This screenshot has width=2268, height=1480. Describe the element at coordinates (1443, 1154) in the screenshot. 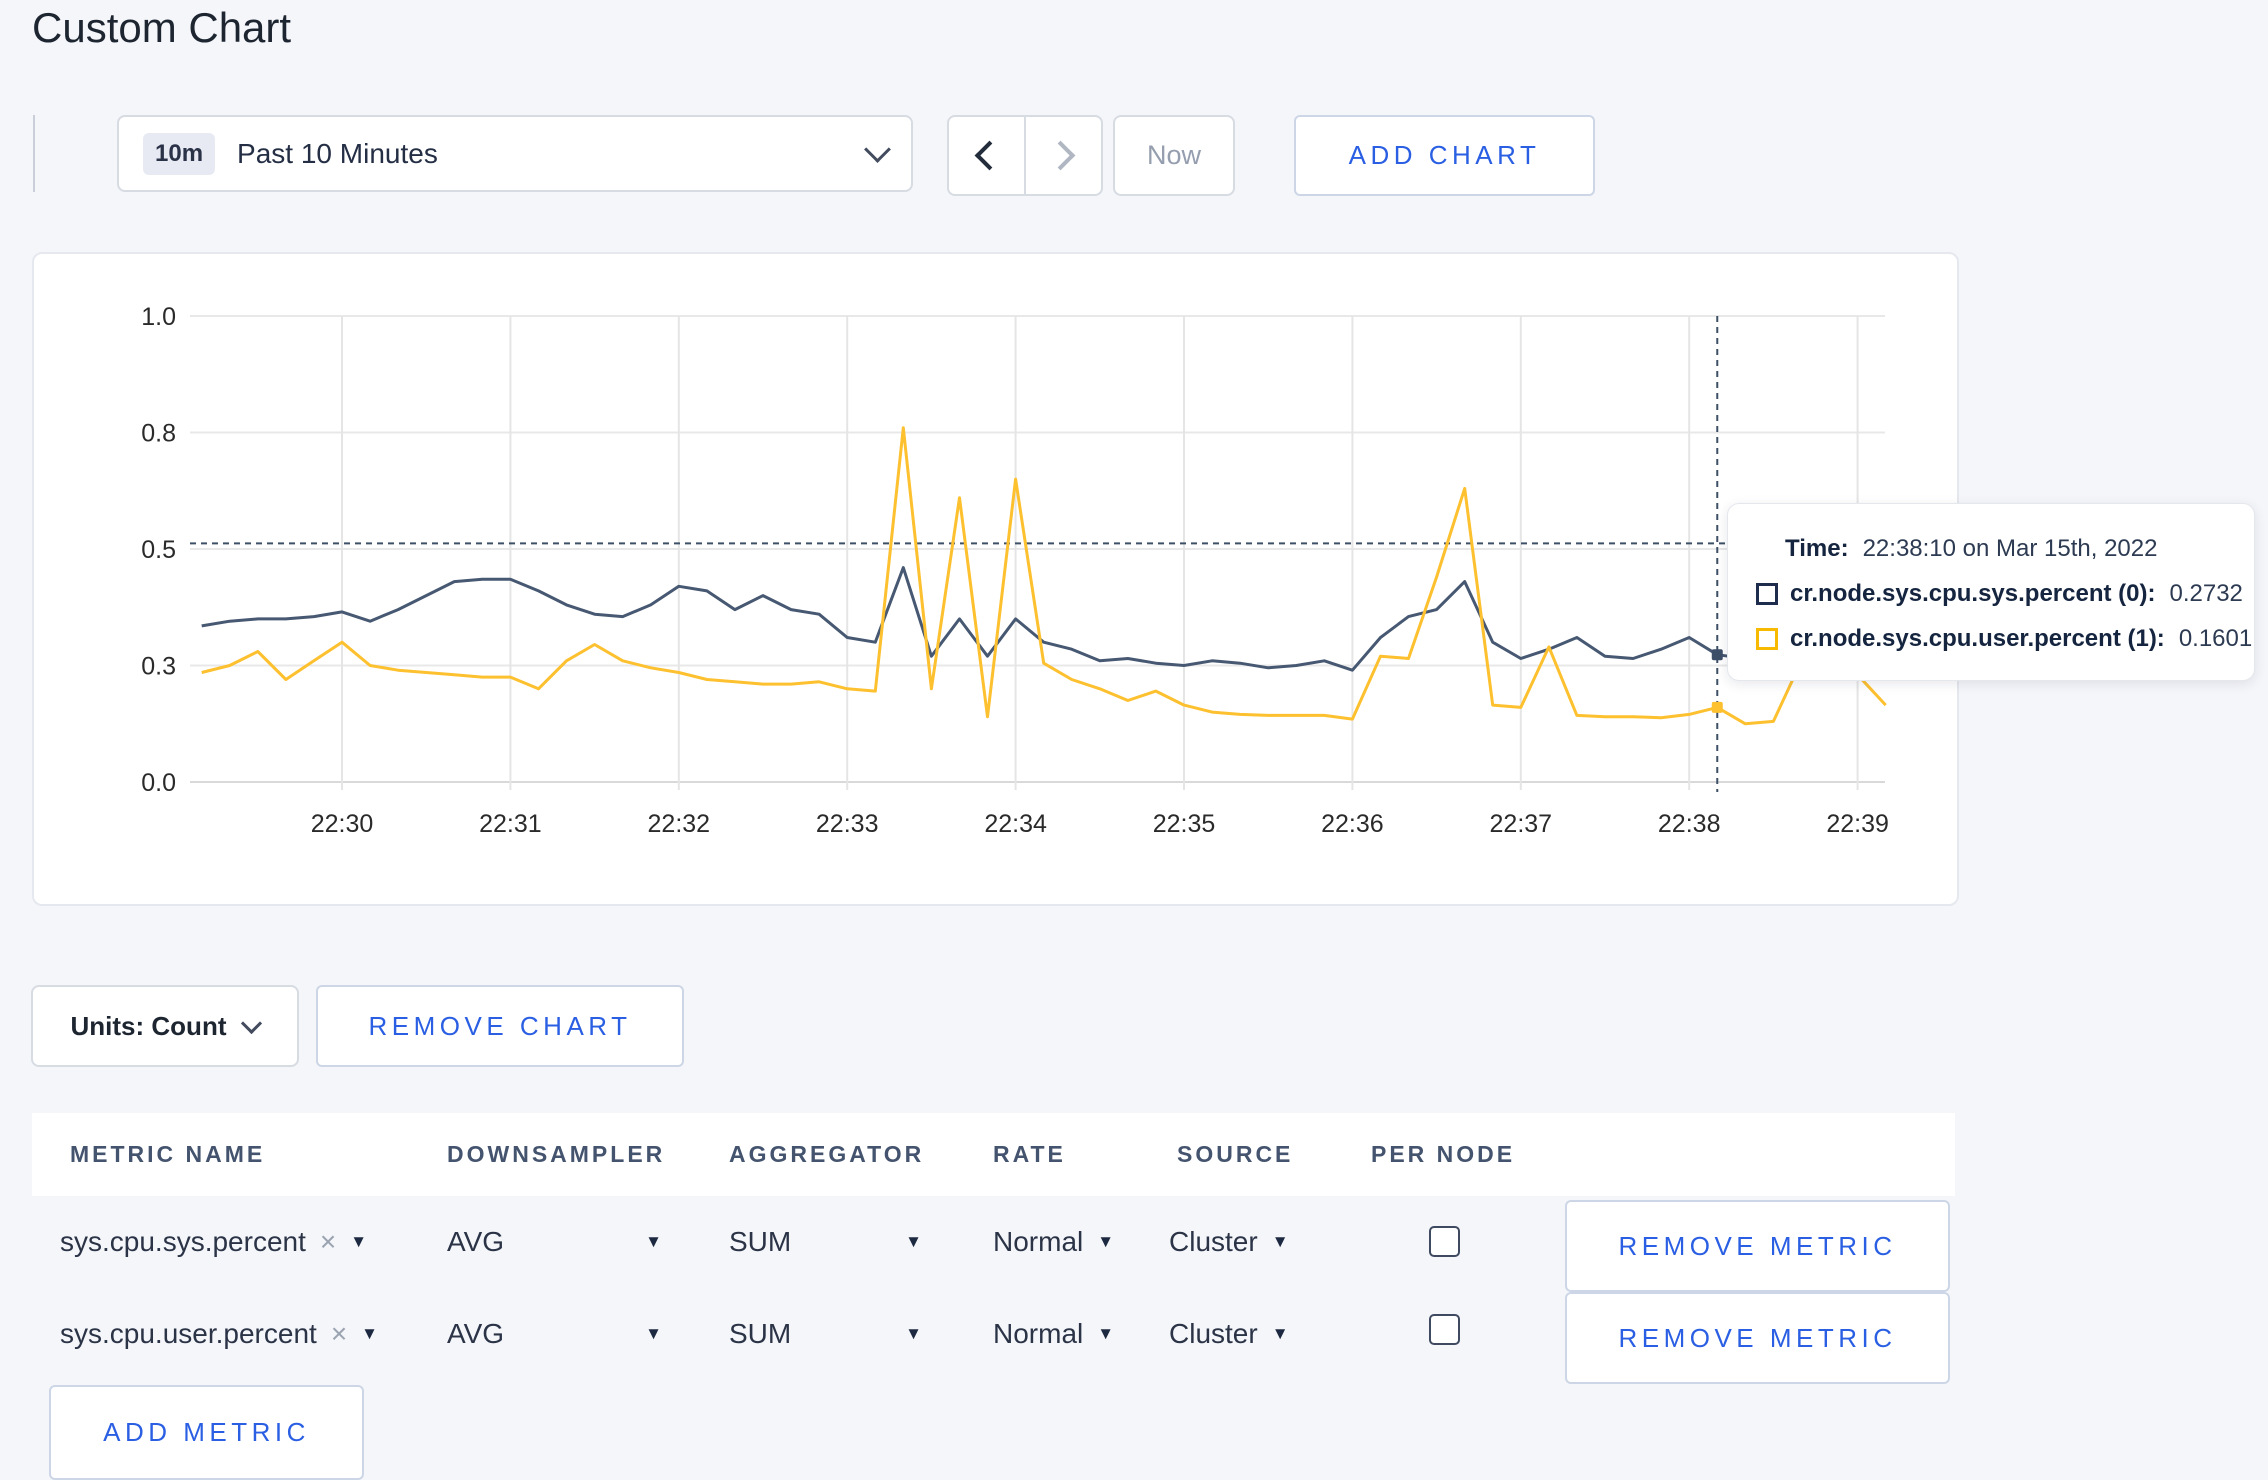

I see `col-per-node: PER NODE` at that location.